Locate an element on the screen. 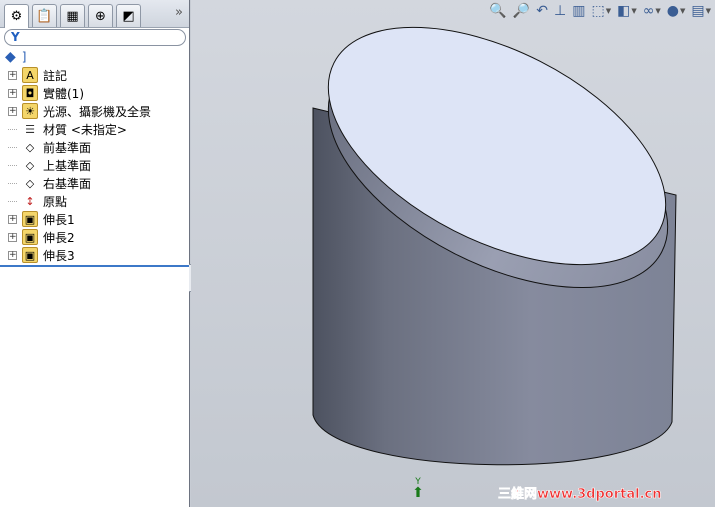 The height and width of the screenshot is (507, 715). view-orientation-icon: ⬚ is located at coordinates (598, 11).